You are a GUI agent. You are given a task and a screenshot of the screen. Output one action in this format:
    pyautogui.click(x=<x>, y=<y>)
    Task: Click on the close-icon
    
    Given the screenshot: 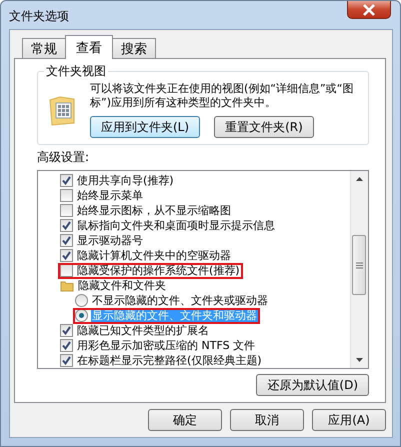 What is the action you would take?
    pyautogui.click(x=369, y=10)
    